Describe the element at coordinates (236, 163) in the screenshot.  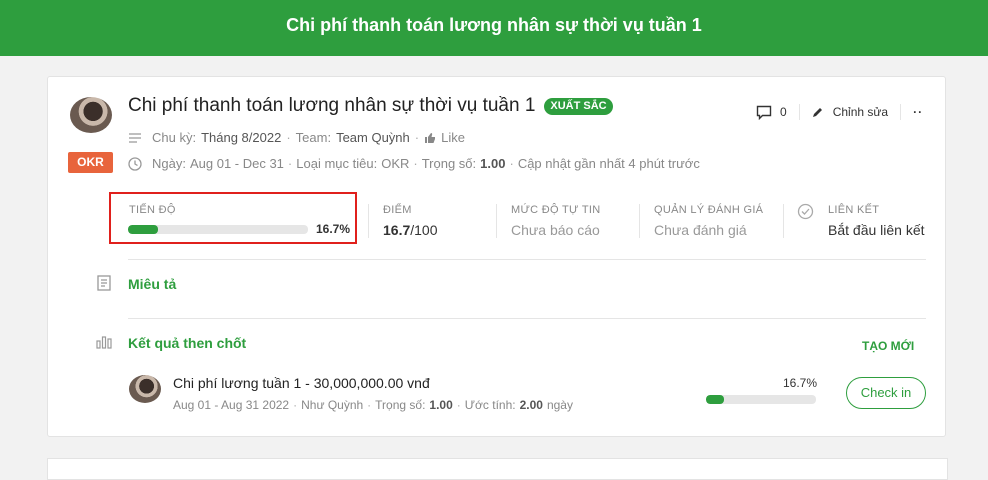
I see `date-value: Aug 01 - Dec 31` at that location.